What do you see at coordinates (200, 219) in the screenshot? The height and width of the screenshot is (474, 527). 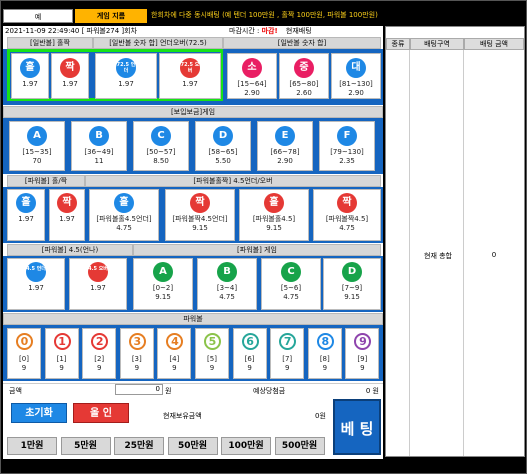 I see `range-label: [파워볼짝4.5언더]` at bounding box center [200, 219].